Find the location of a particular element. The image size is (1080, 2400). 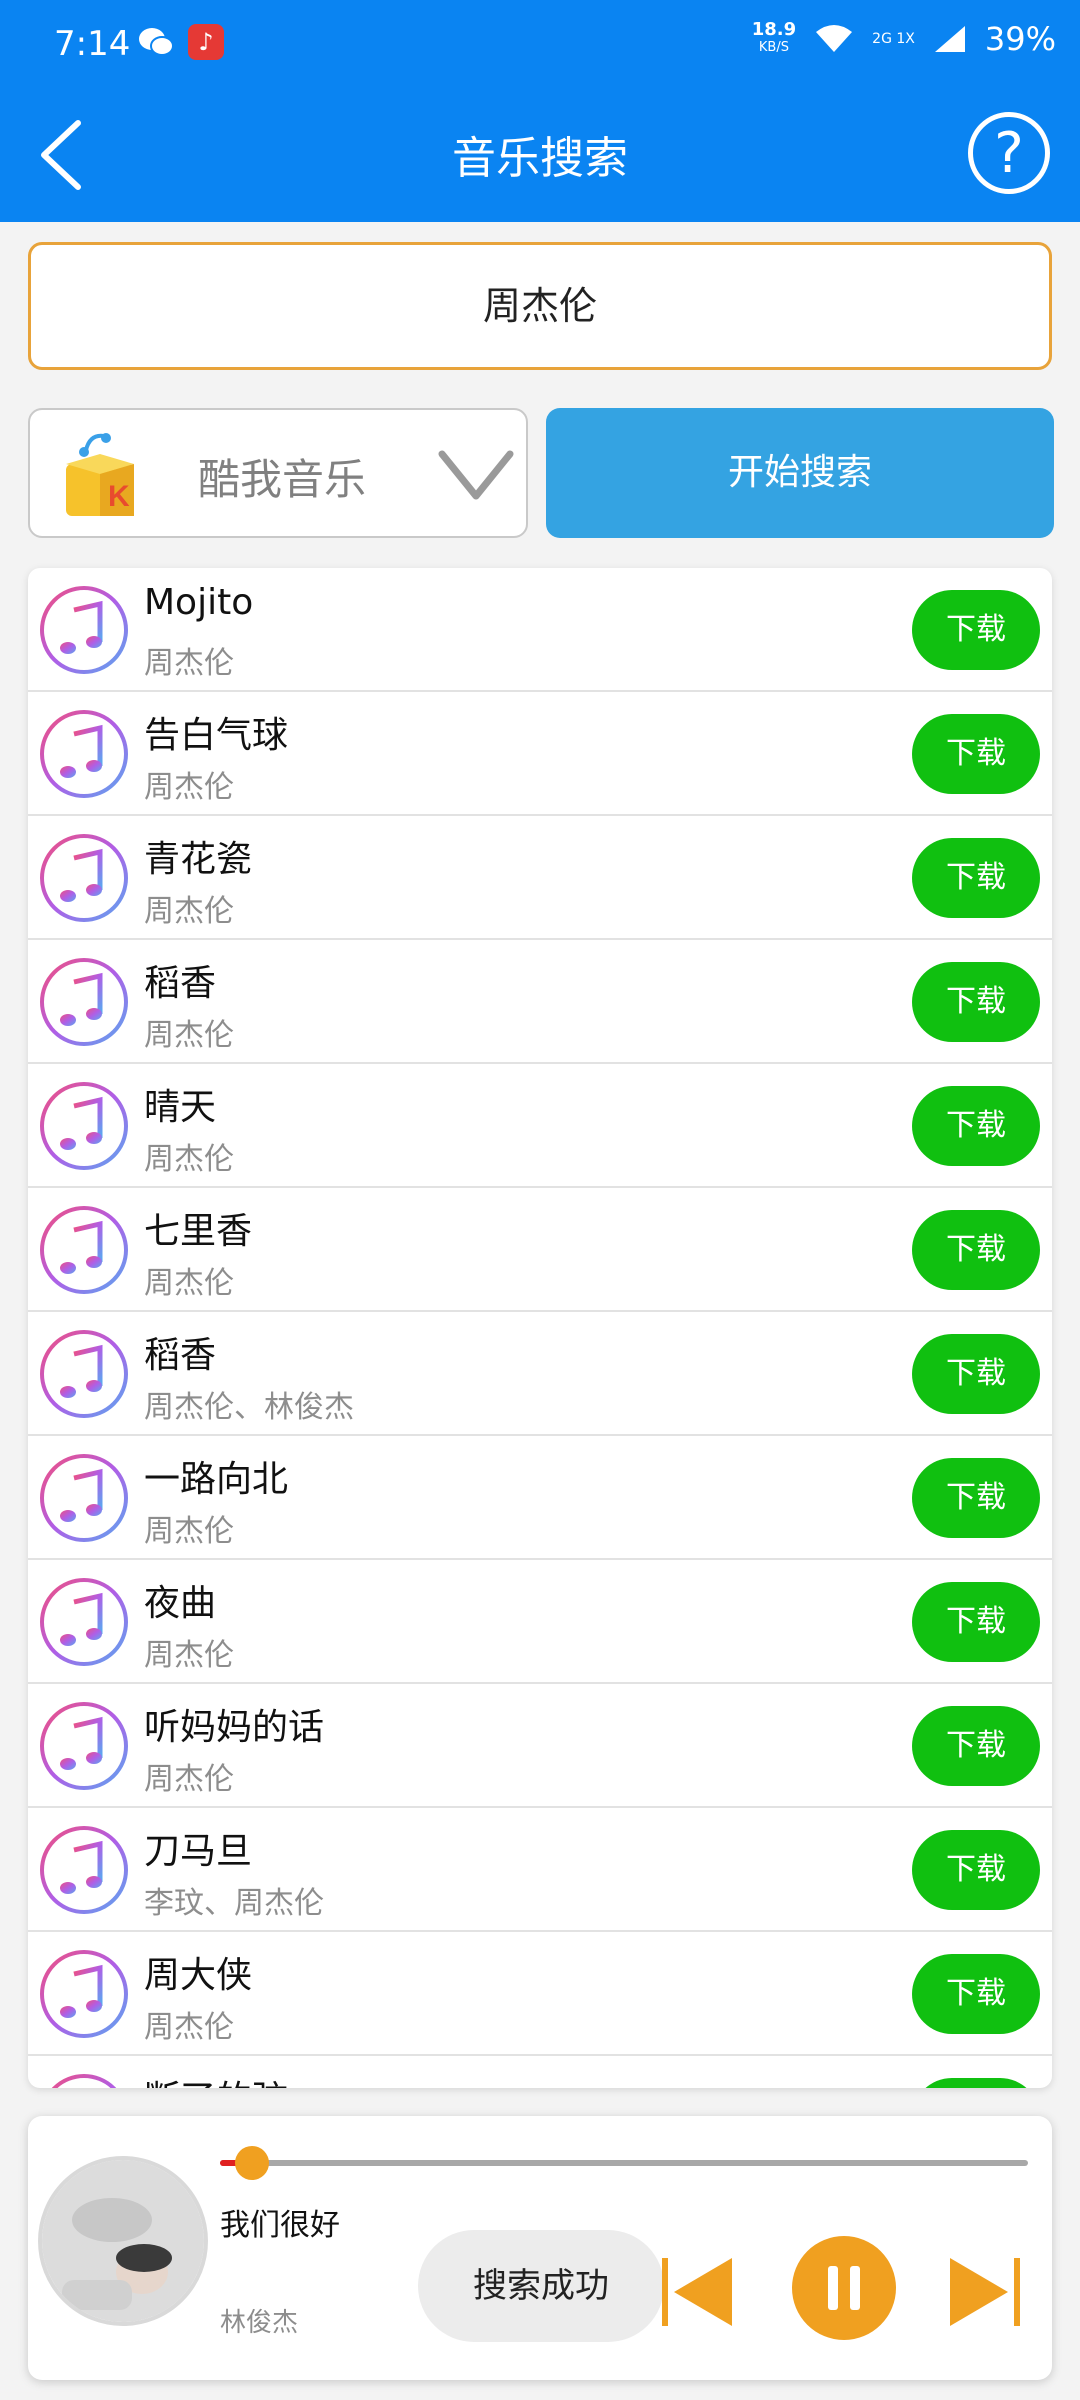

app-header: 7:14 ♪ 18.9 KB/S 2G 1X 39% 音乐搜索 ? is located at coordinates (540, 111).